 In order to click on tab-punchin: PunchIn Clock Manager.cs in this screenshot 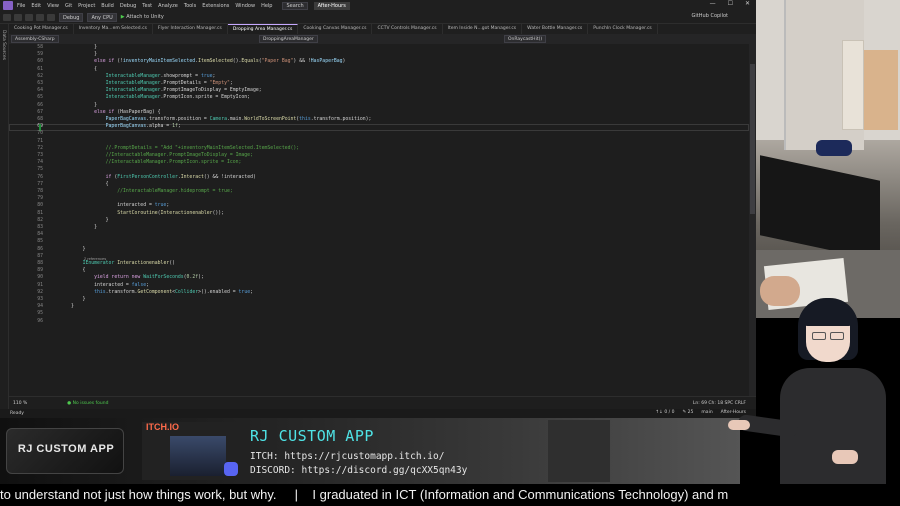, I will do `click(623, 29)`.